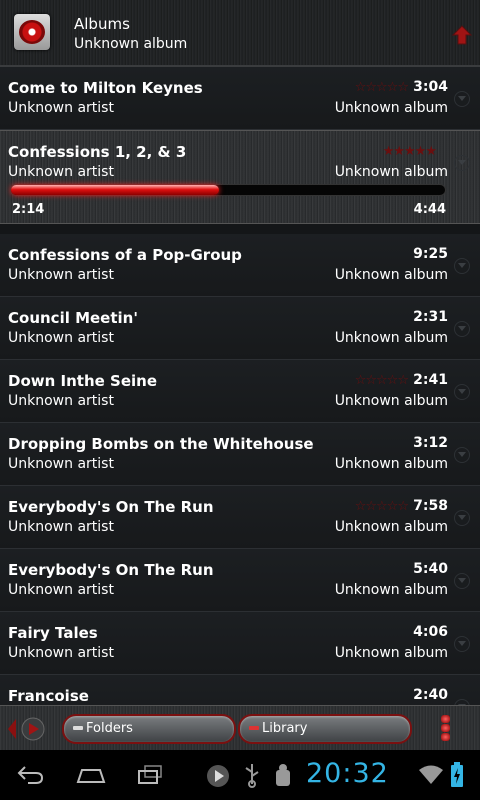 The height and width of the screenshot is (800, 480). I want to click on folders-label: Folders, so click(109, 728).